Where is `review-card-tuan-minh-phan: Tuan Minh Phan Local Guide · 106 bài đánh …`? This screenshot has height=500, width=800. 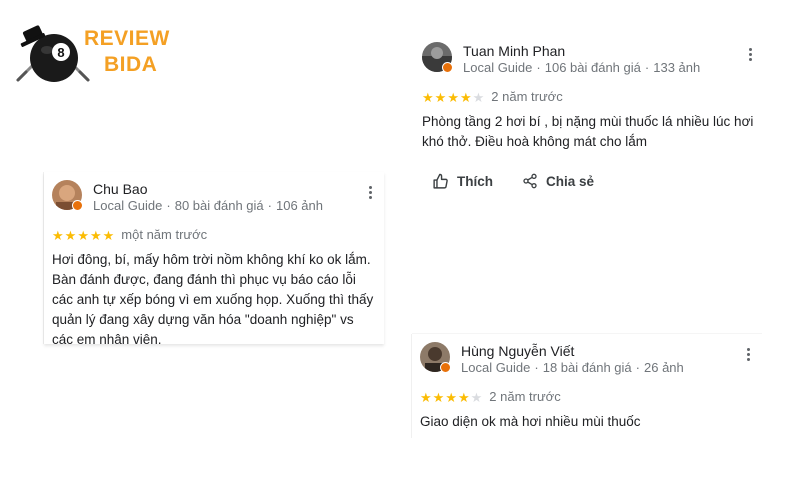 review-card-tuan-minh-phan: Tuan Minh Phan Local Guide · 106 bài đánh … is located at coordinates (589, 119).